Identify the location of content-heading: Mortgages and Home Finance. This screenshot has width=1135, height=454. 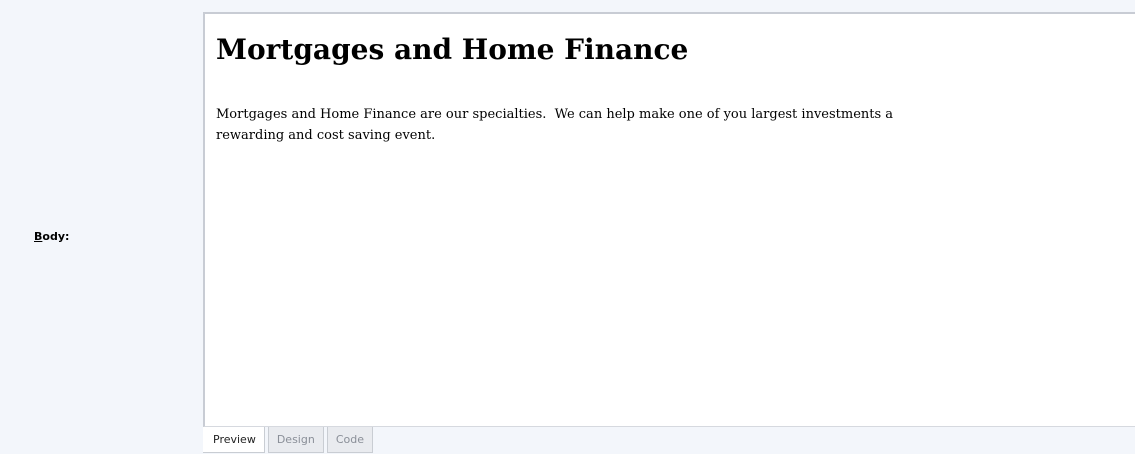
(452, 49).